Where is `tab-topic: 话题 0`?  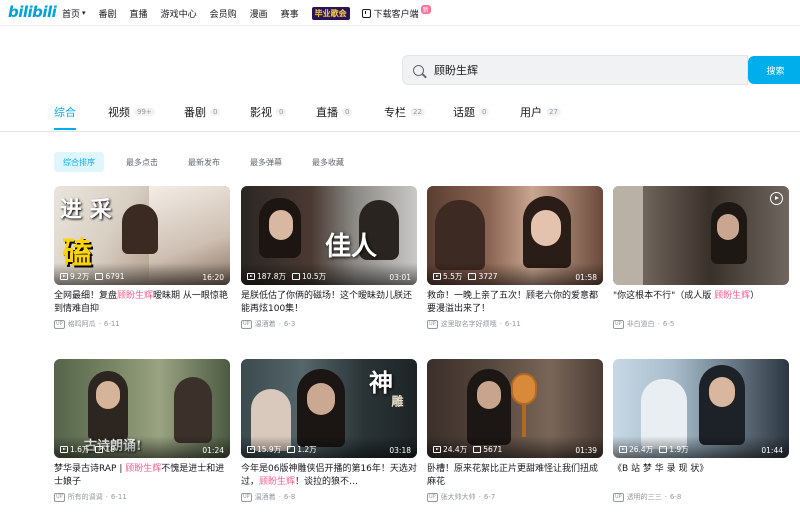
tab-topic: 话题 0 is located at coordinates (471, 112).